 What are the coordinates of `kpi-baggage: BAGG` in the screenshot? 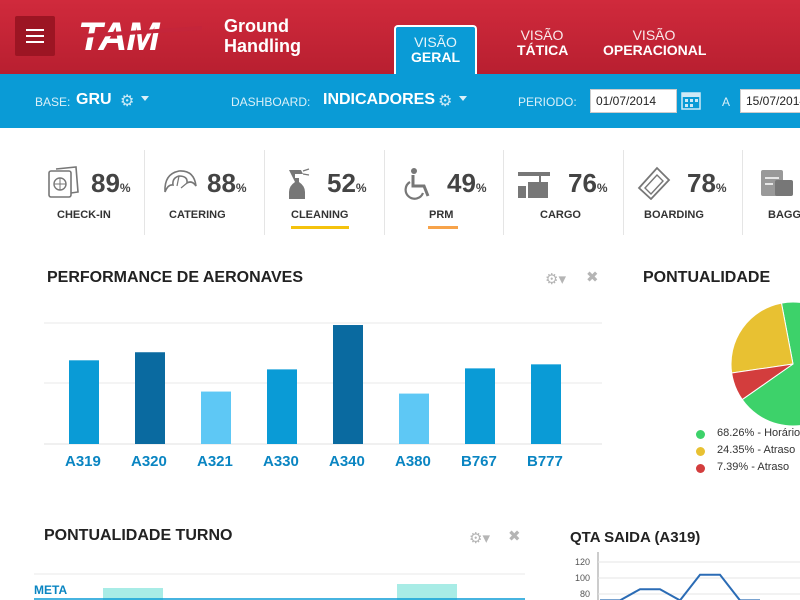 It's located at (779, 192).